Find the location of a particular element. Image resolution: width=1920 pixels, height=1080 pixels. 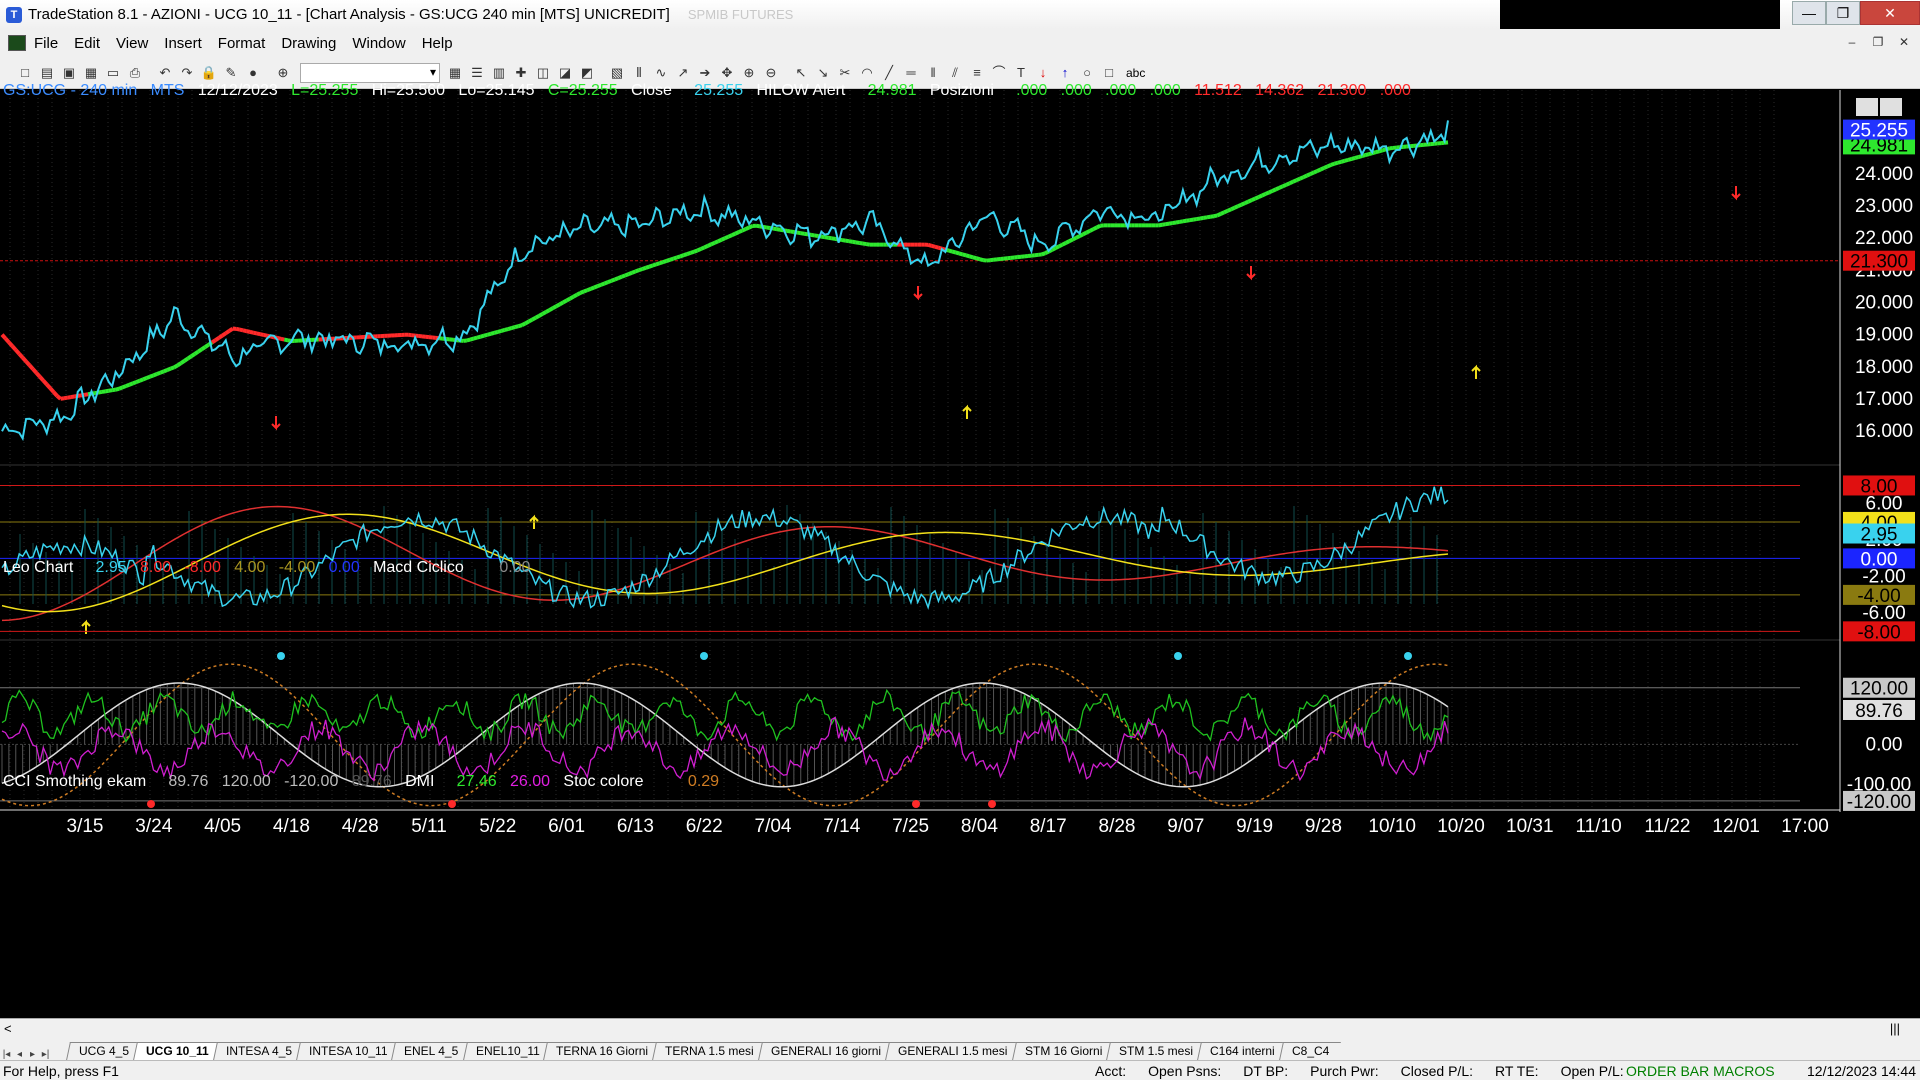

cci-value: 89.76 is located at coordinates (188, 781).